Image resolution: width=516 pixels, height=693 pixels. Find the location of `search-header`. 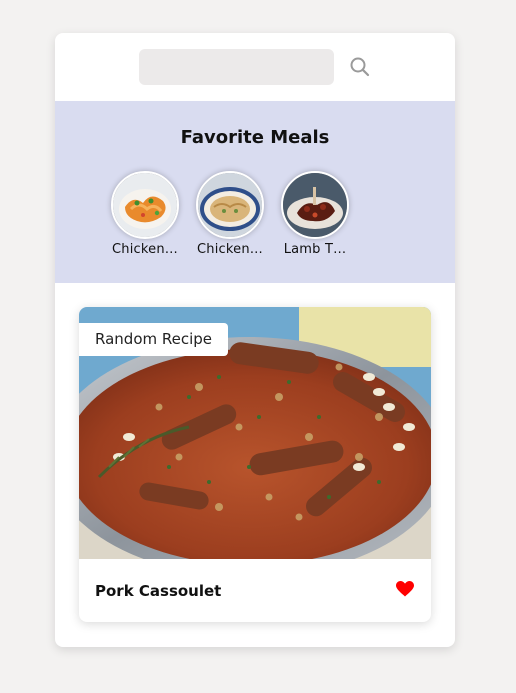

search-header is located at coordinates (255, 67).